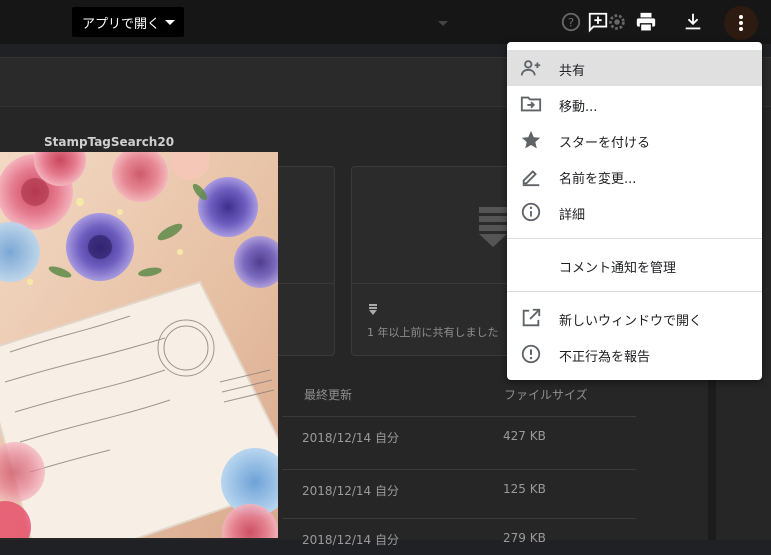  What do you see at coordinates (693, 22) in the screenshot?
I see `download-icon` at bounding box center [693, 22].